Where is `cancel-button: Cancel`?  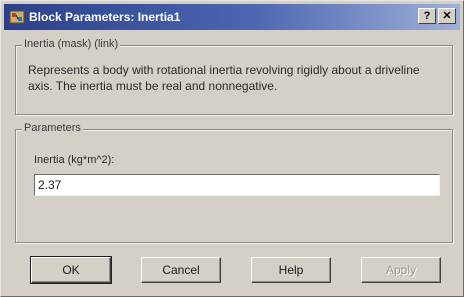
cancel-button: Cancel is located at coordinates (181, 270).